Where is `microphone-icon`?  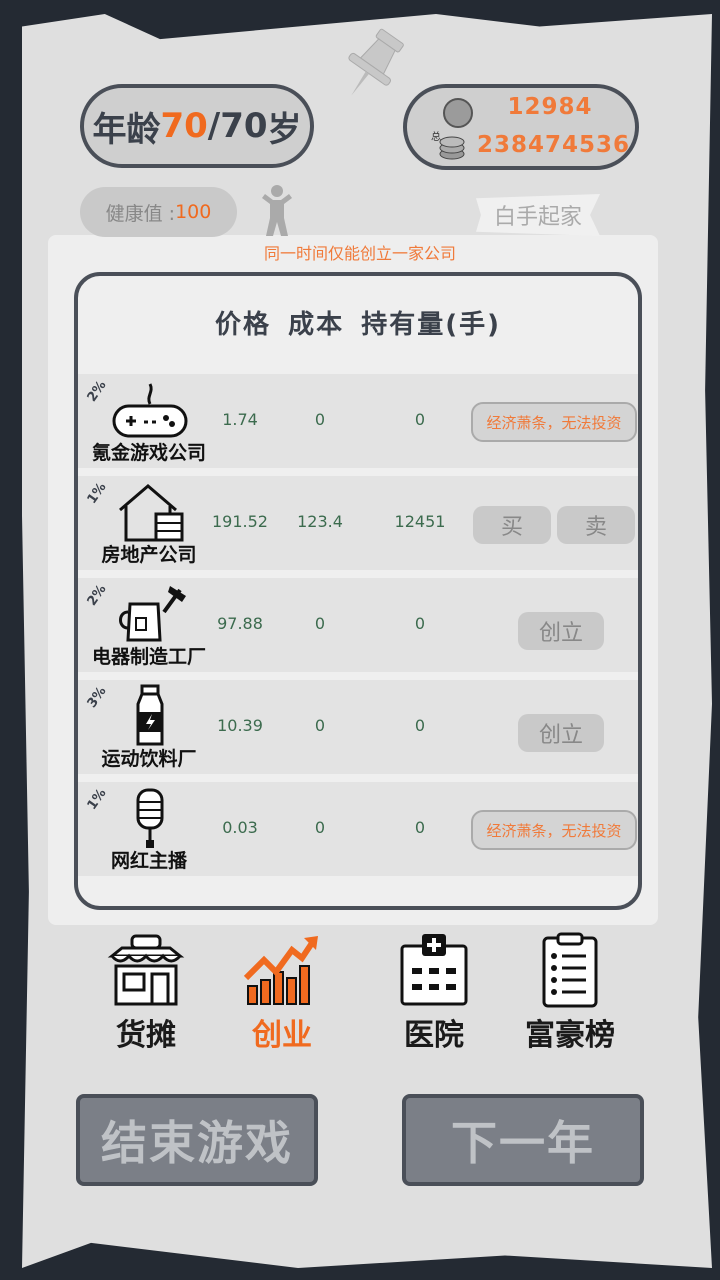 microphone-icon is located at coordinates (150, 818).